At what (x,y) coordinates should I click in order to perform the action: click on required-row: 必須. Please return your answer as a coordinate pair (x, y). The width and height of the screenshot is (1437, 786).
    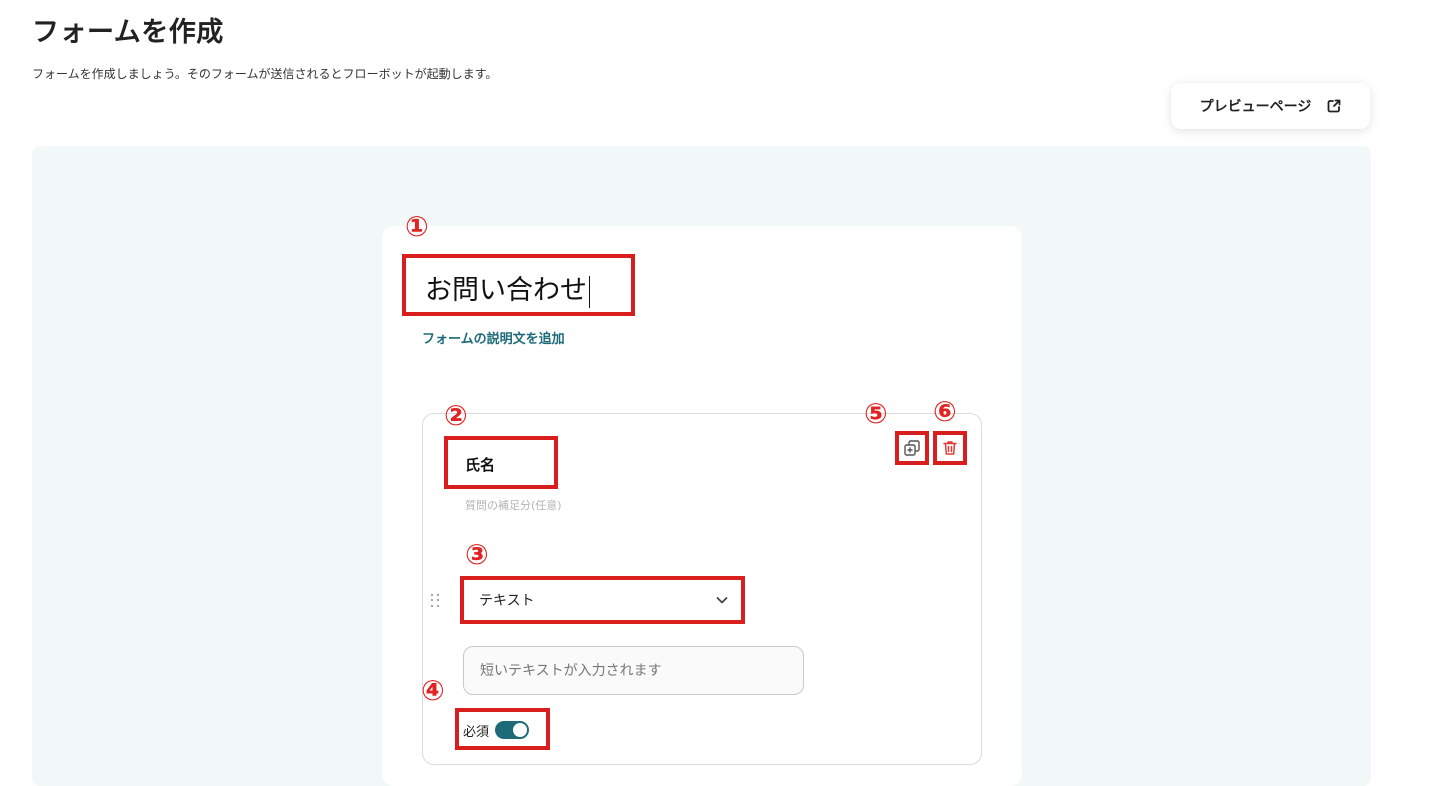
    Looking at the image, I should click on (496, 730).